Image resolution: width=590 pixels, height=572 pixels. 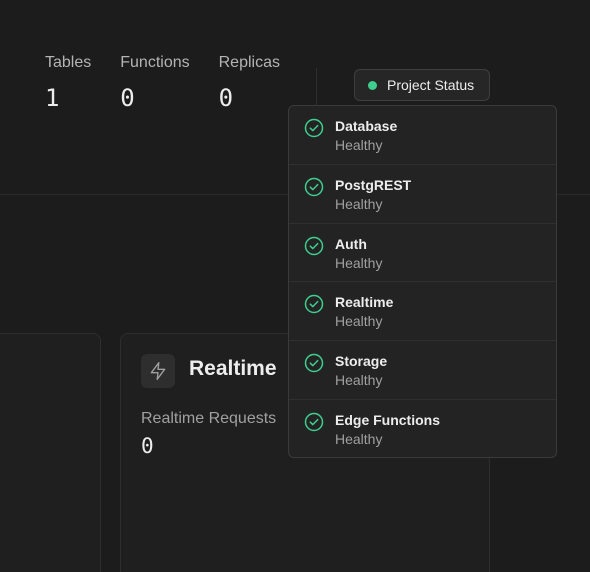 I want to click on project-status-button: Project Status, so click(x=422, y=85).